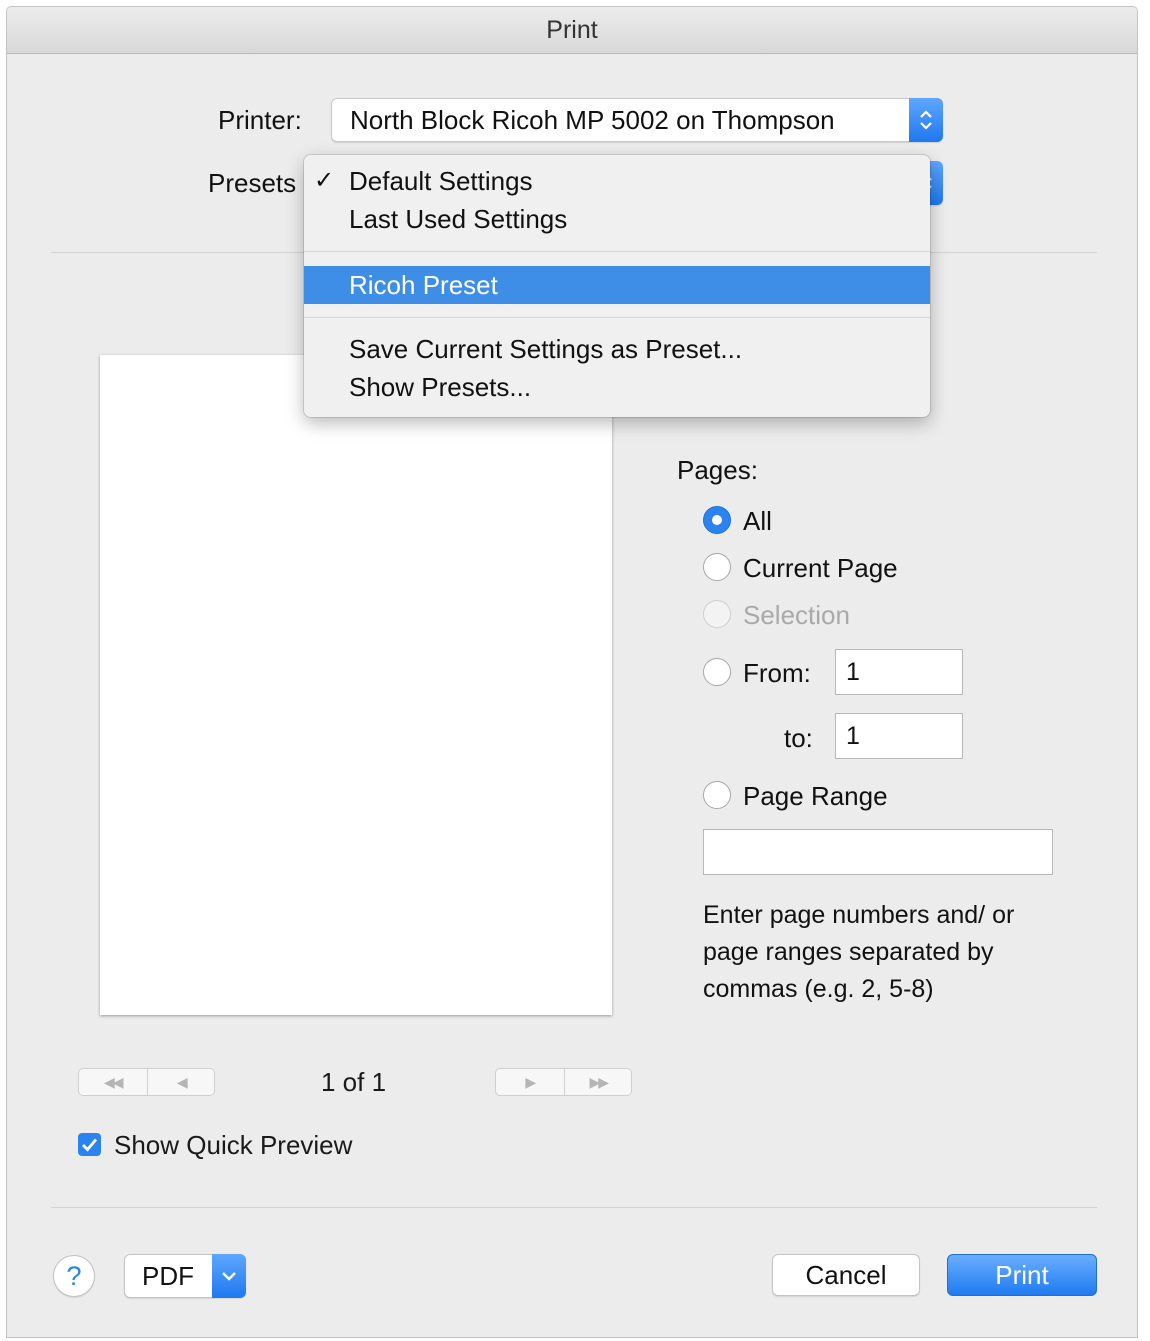 The width and height of the screenshot is (1150, 1341). I want to click on presets-label: Presets, so click(252, 183).